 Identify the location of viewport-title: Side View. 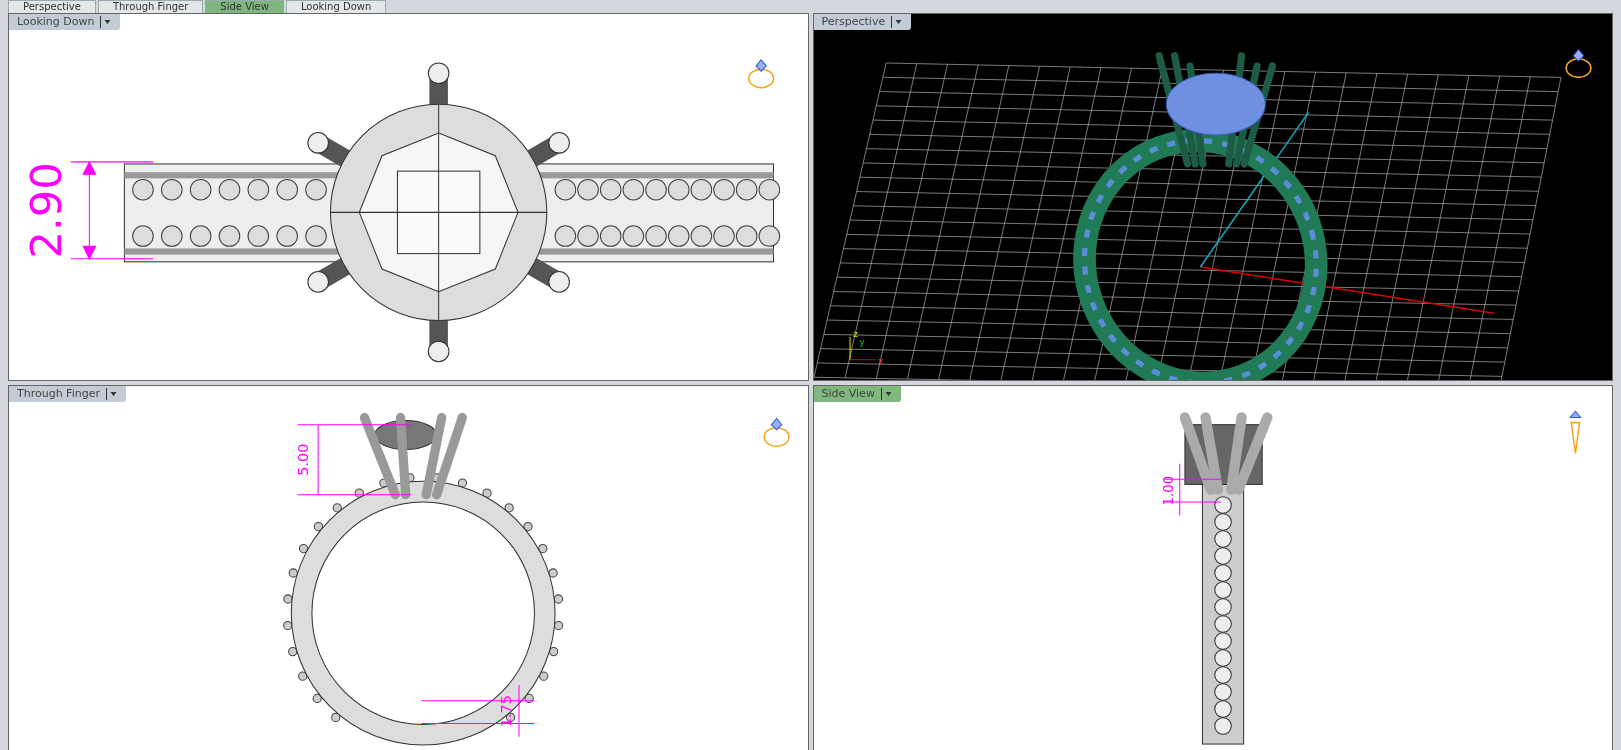
(857, 394).